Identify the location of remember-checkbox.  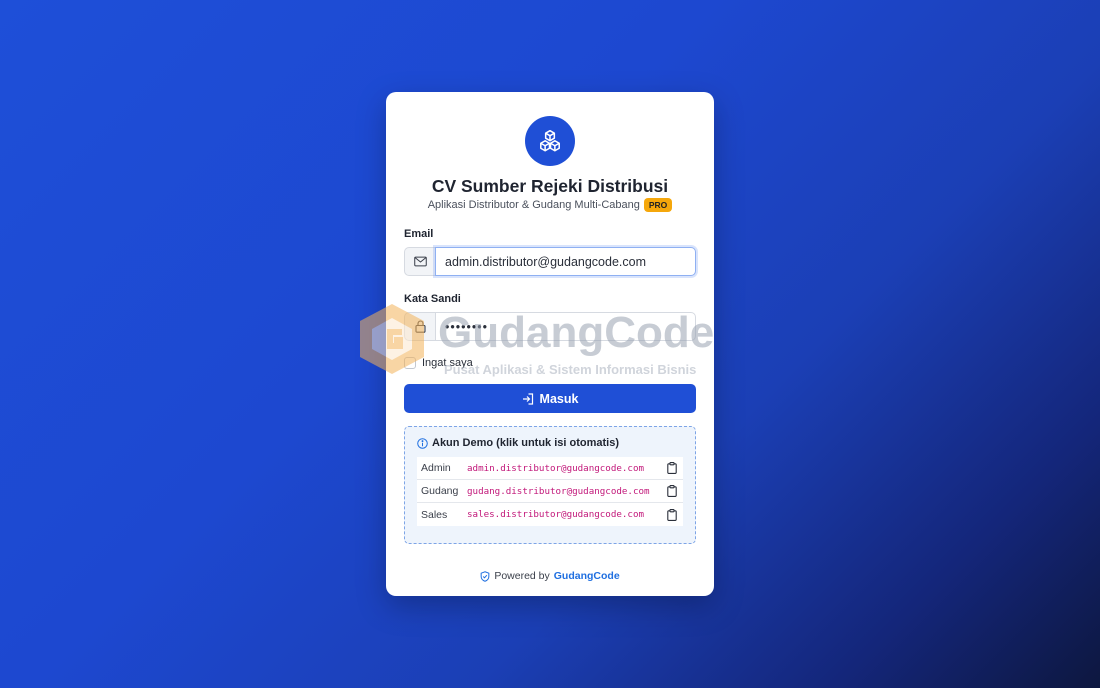
(410, 363).